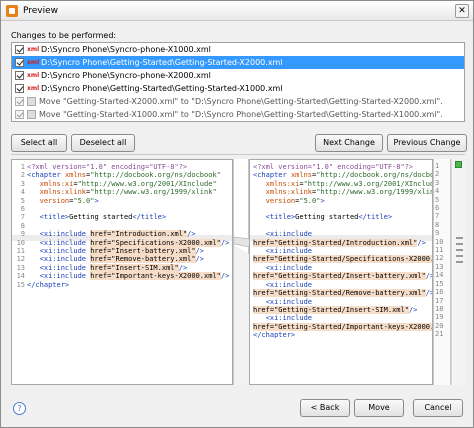 The height and width of the screenshot is (428, 474). I want to click on change-item-label: D:\Syncro Phone\Syncro-phone-X1000.xml, so click(126, 49).